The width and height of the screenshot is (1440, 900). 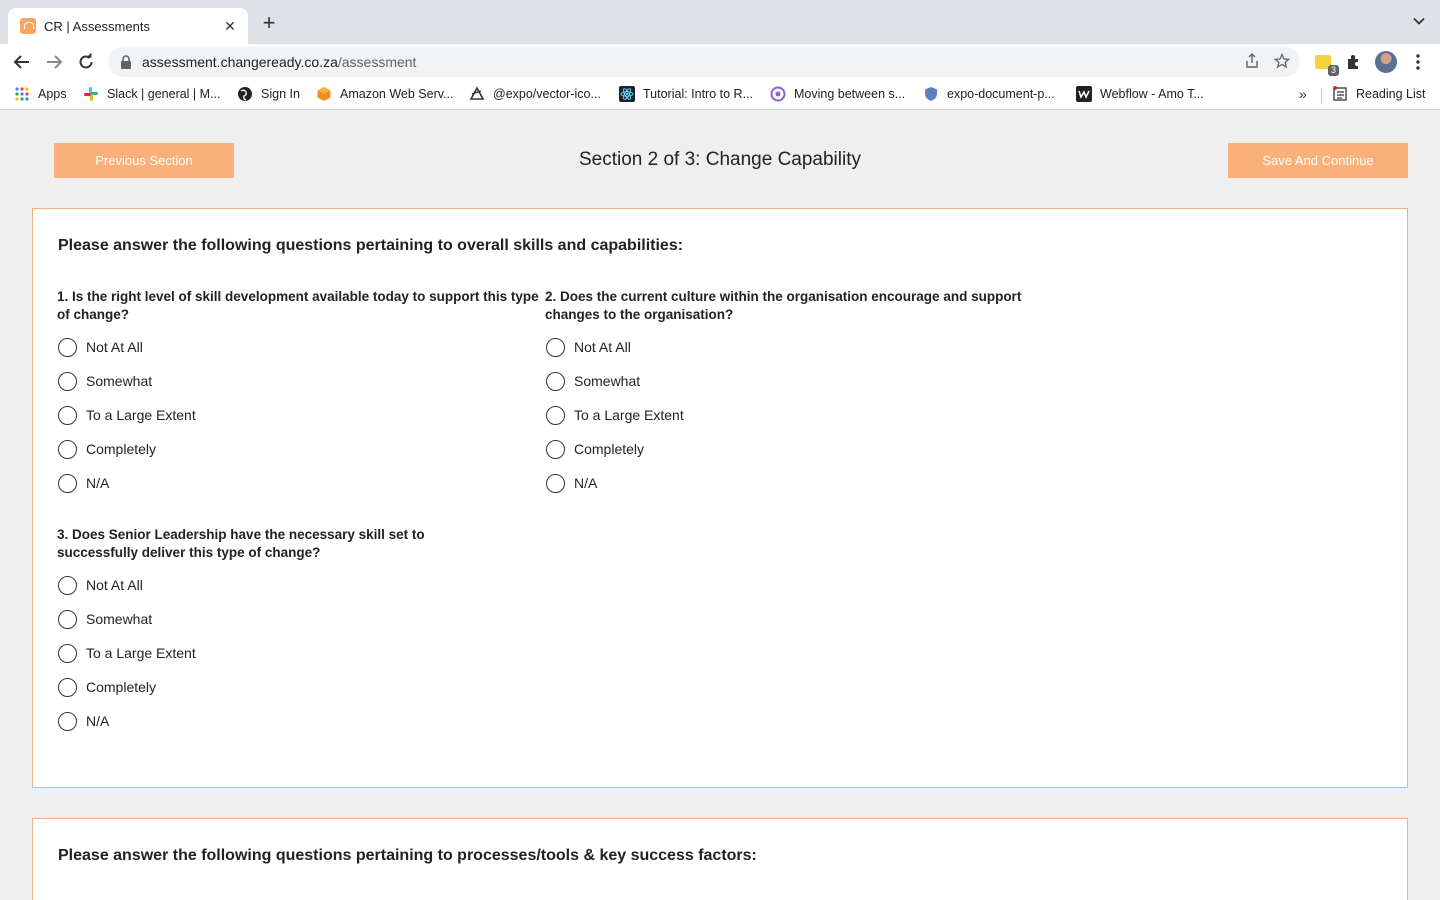 I want to click on back-icon, so click(x=22, y=62).